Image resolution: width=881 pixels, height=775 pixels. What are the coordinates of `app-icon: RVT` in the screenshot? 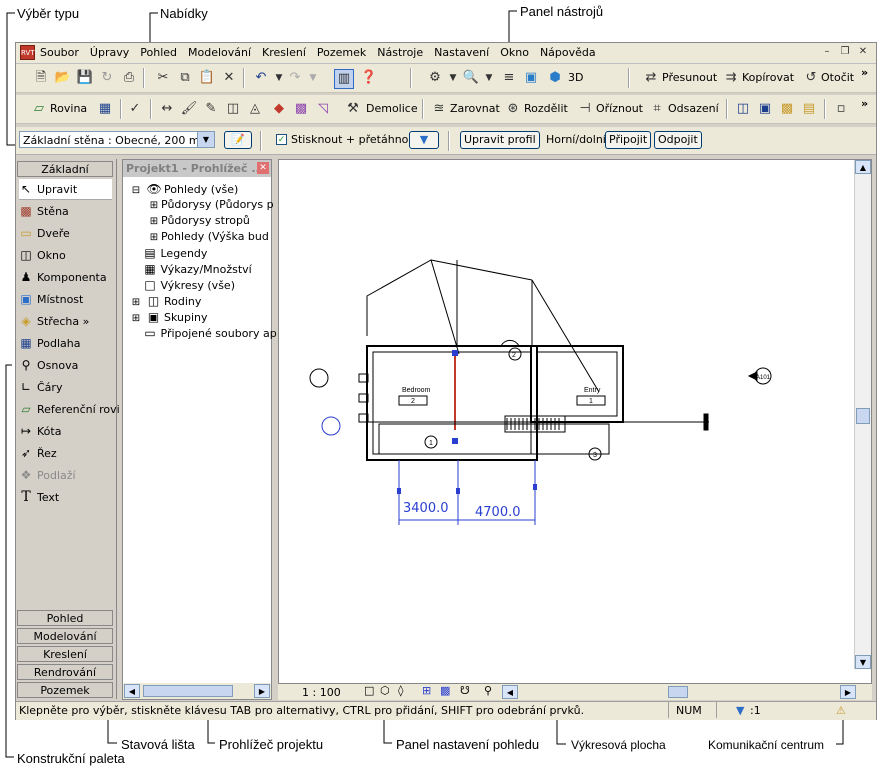 It's located at (27, 52).